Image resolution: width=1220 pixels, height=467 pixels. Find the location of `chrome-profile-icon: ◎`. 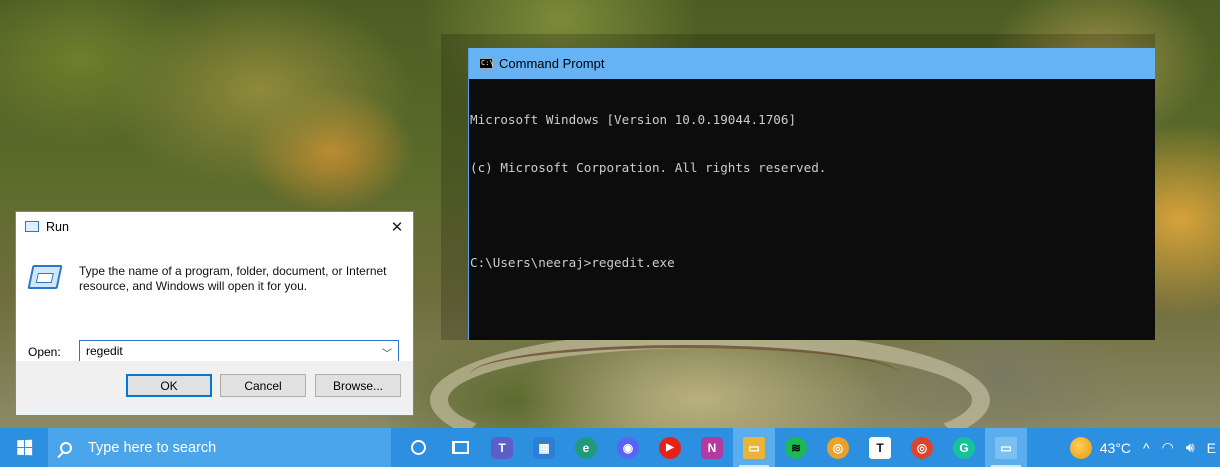

chrome-profile-icon: ◎ is located at coordinates (922, 447).